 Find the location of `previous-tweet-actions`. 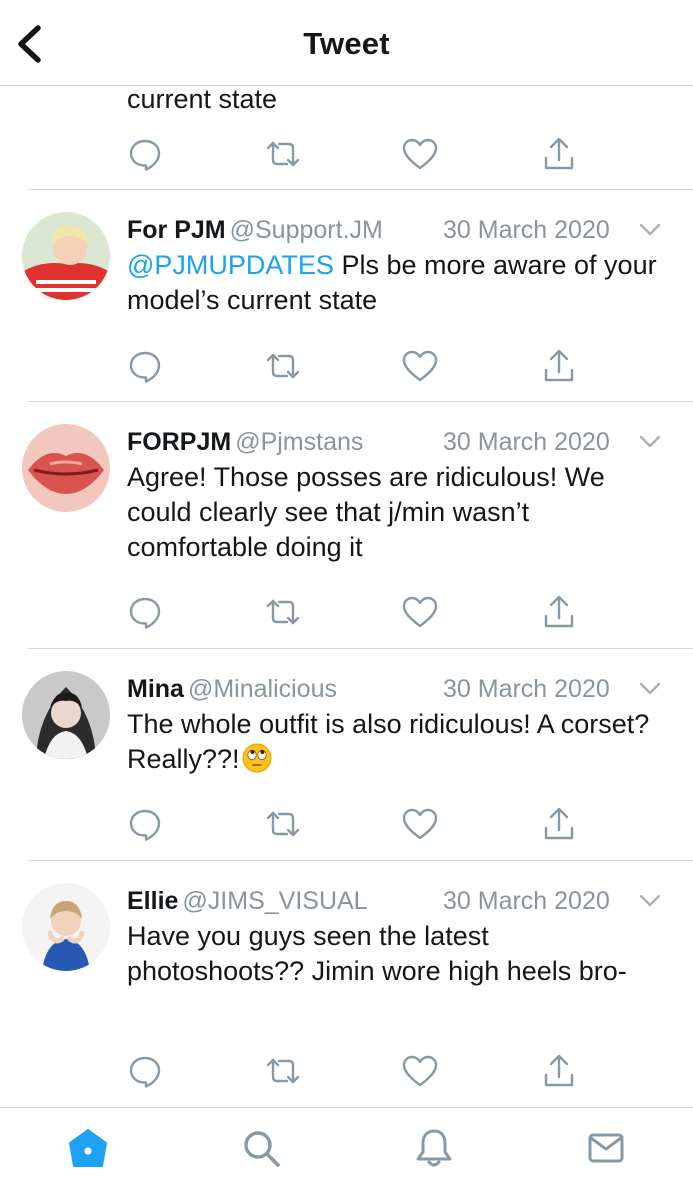

previous-tweet-actions is located at coordinates (346, 154).